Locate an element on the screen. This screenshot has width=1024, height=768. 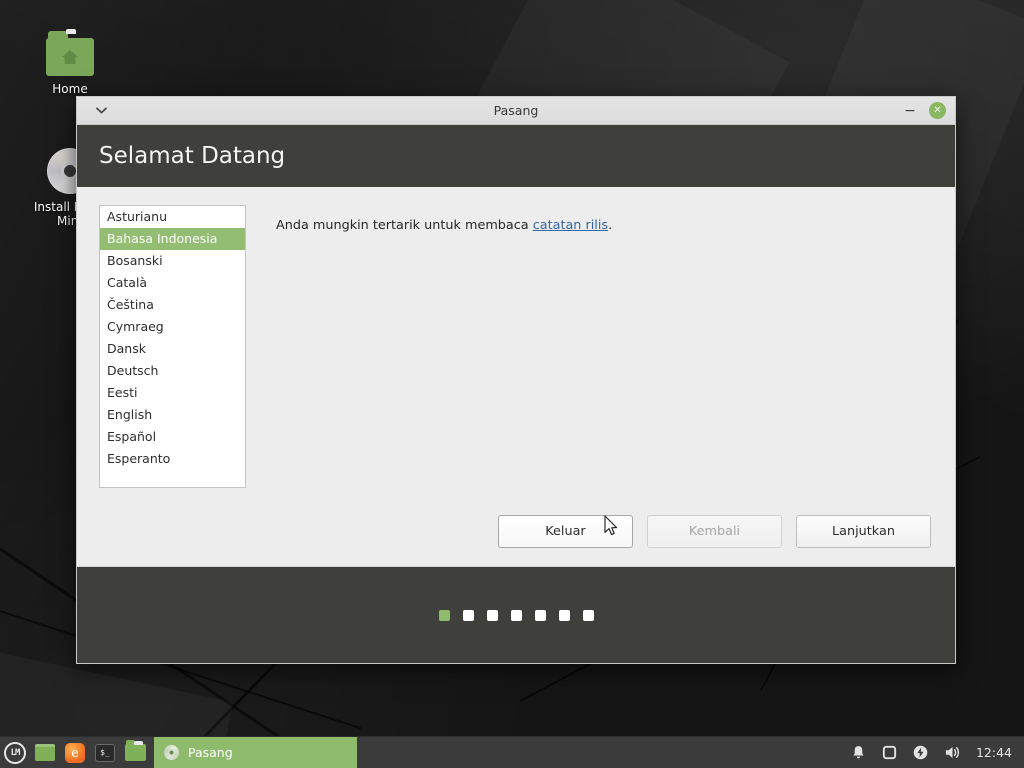
quit-button: Keluar is located at coordinates (565, 531).